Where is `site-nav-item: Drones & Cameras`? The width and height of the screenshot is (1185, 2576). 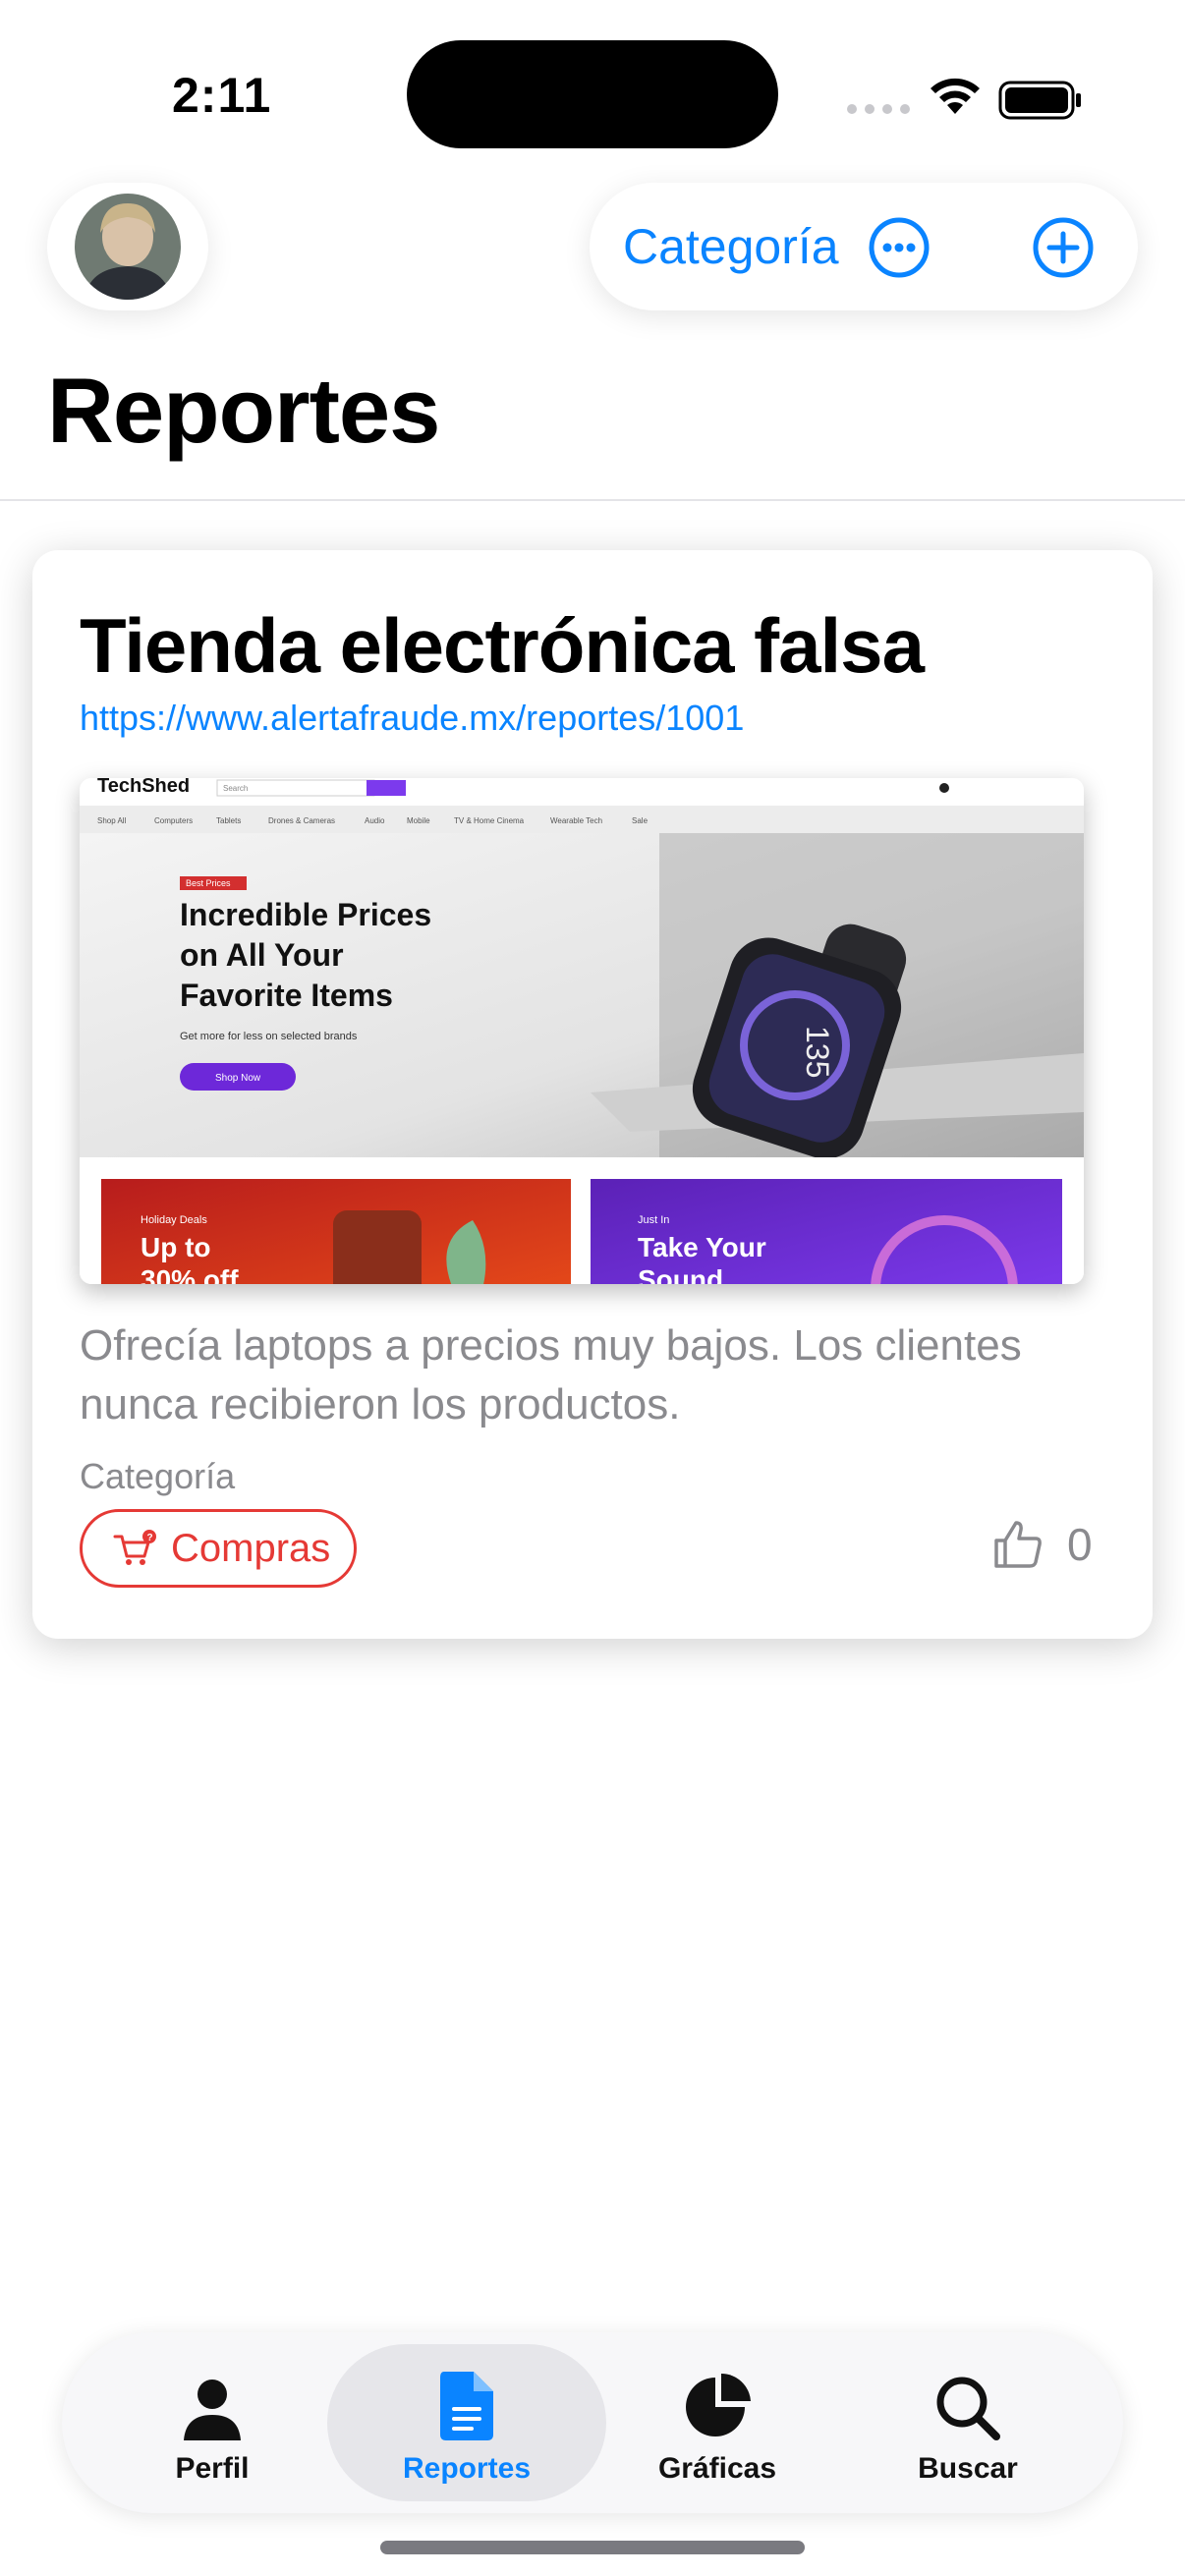 site-nav-item: Drones & Cameras is located at coordinates (302, 820).